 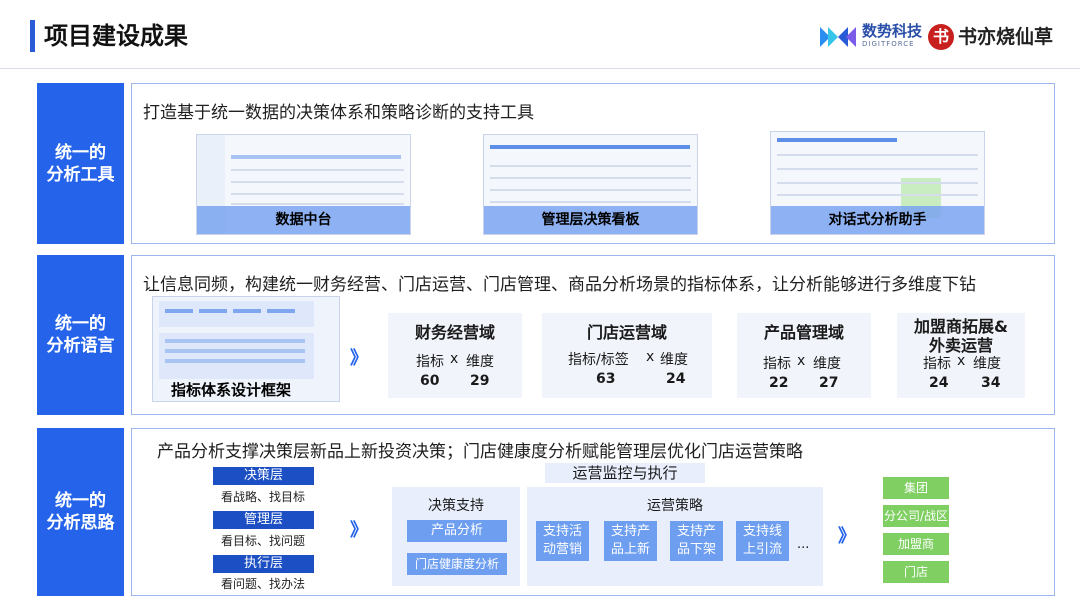 I want to click on strategy-item-marketing: 支持活 动营销, so click(x=562, y=541).